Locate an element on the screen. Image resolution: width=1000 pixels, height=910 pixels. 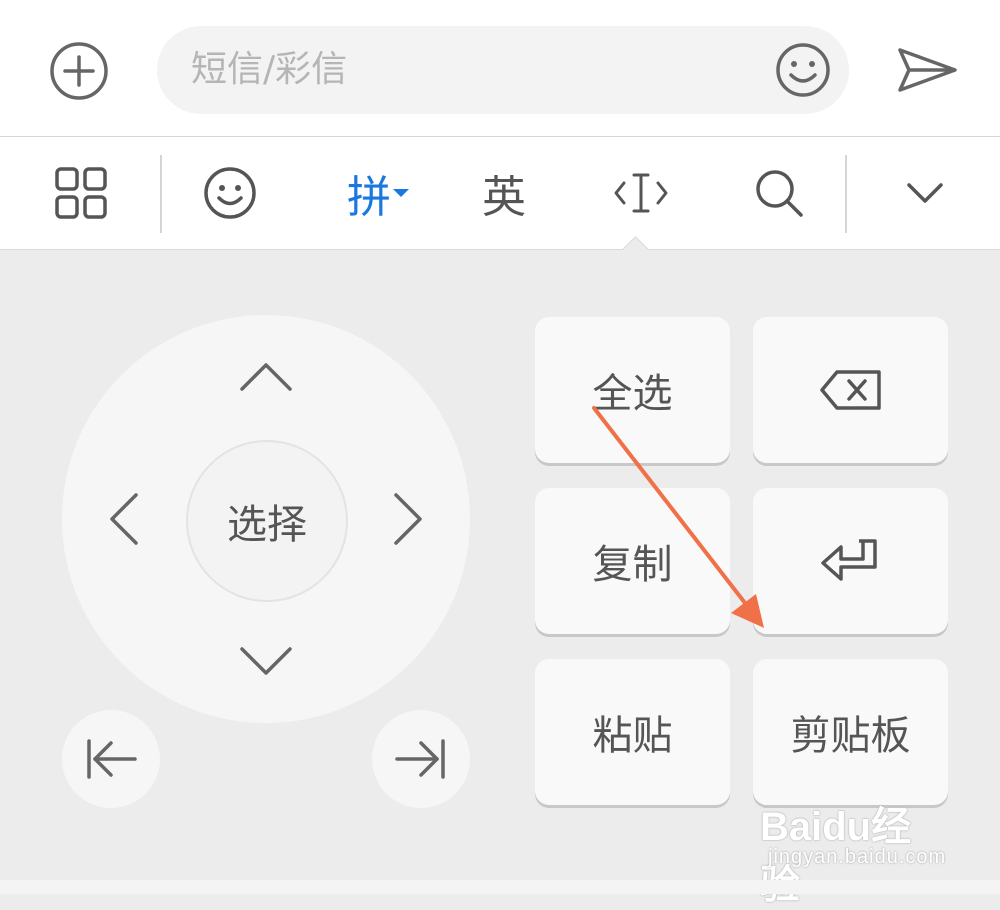
select-button: 选择 is located at coordinates (267, 521).